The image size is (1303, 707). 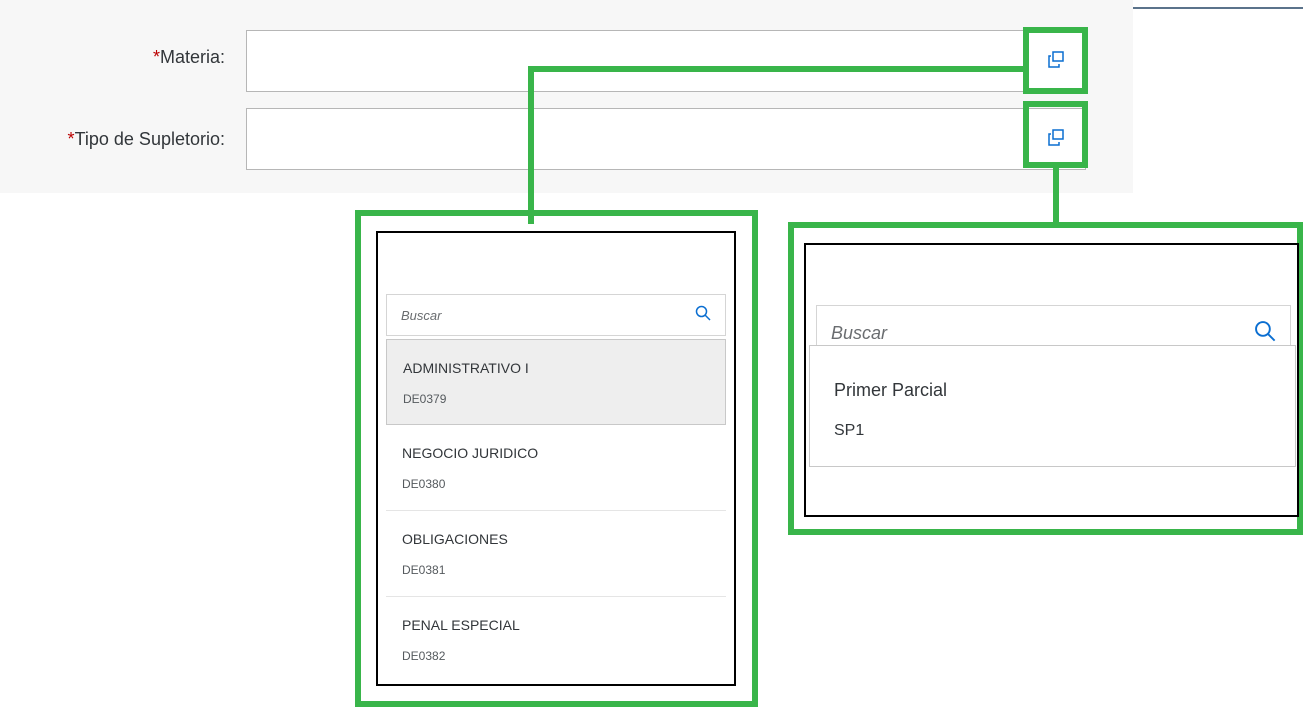 What do you see at coordinates (1055, 60) in the screenshot?
I see `materia-icon-highlight` at bounding box center [1055, 60].